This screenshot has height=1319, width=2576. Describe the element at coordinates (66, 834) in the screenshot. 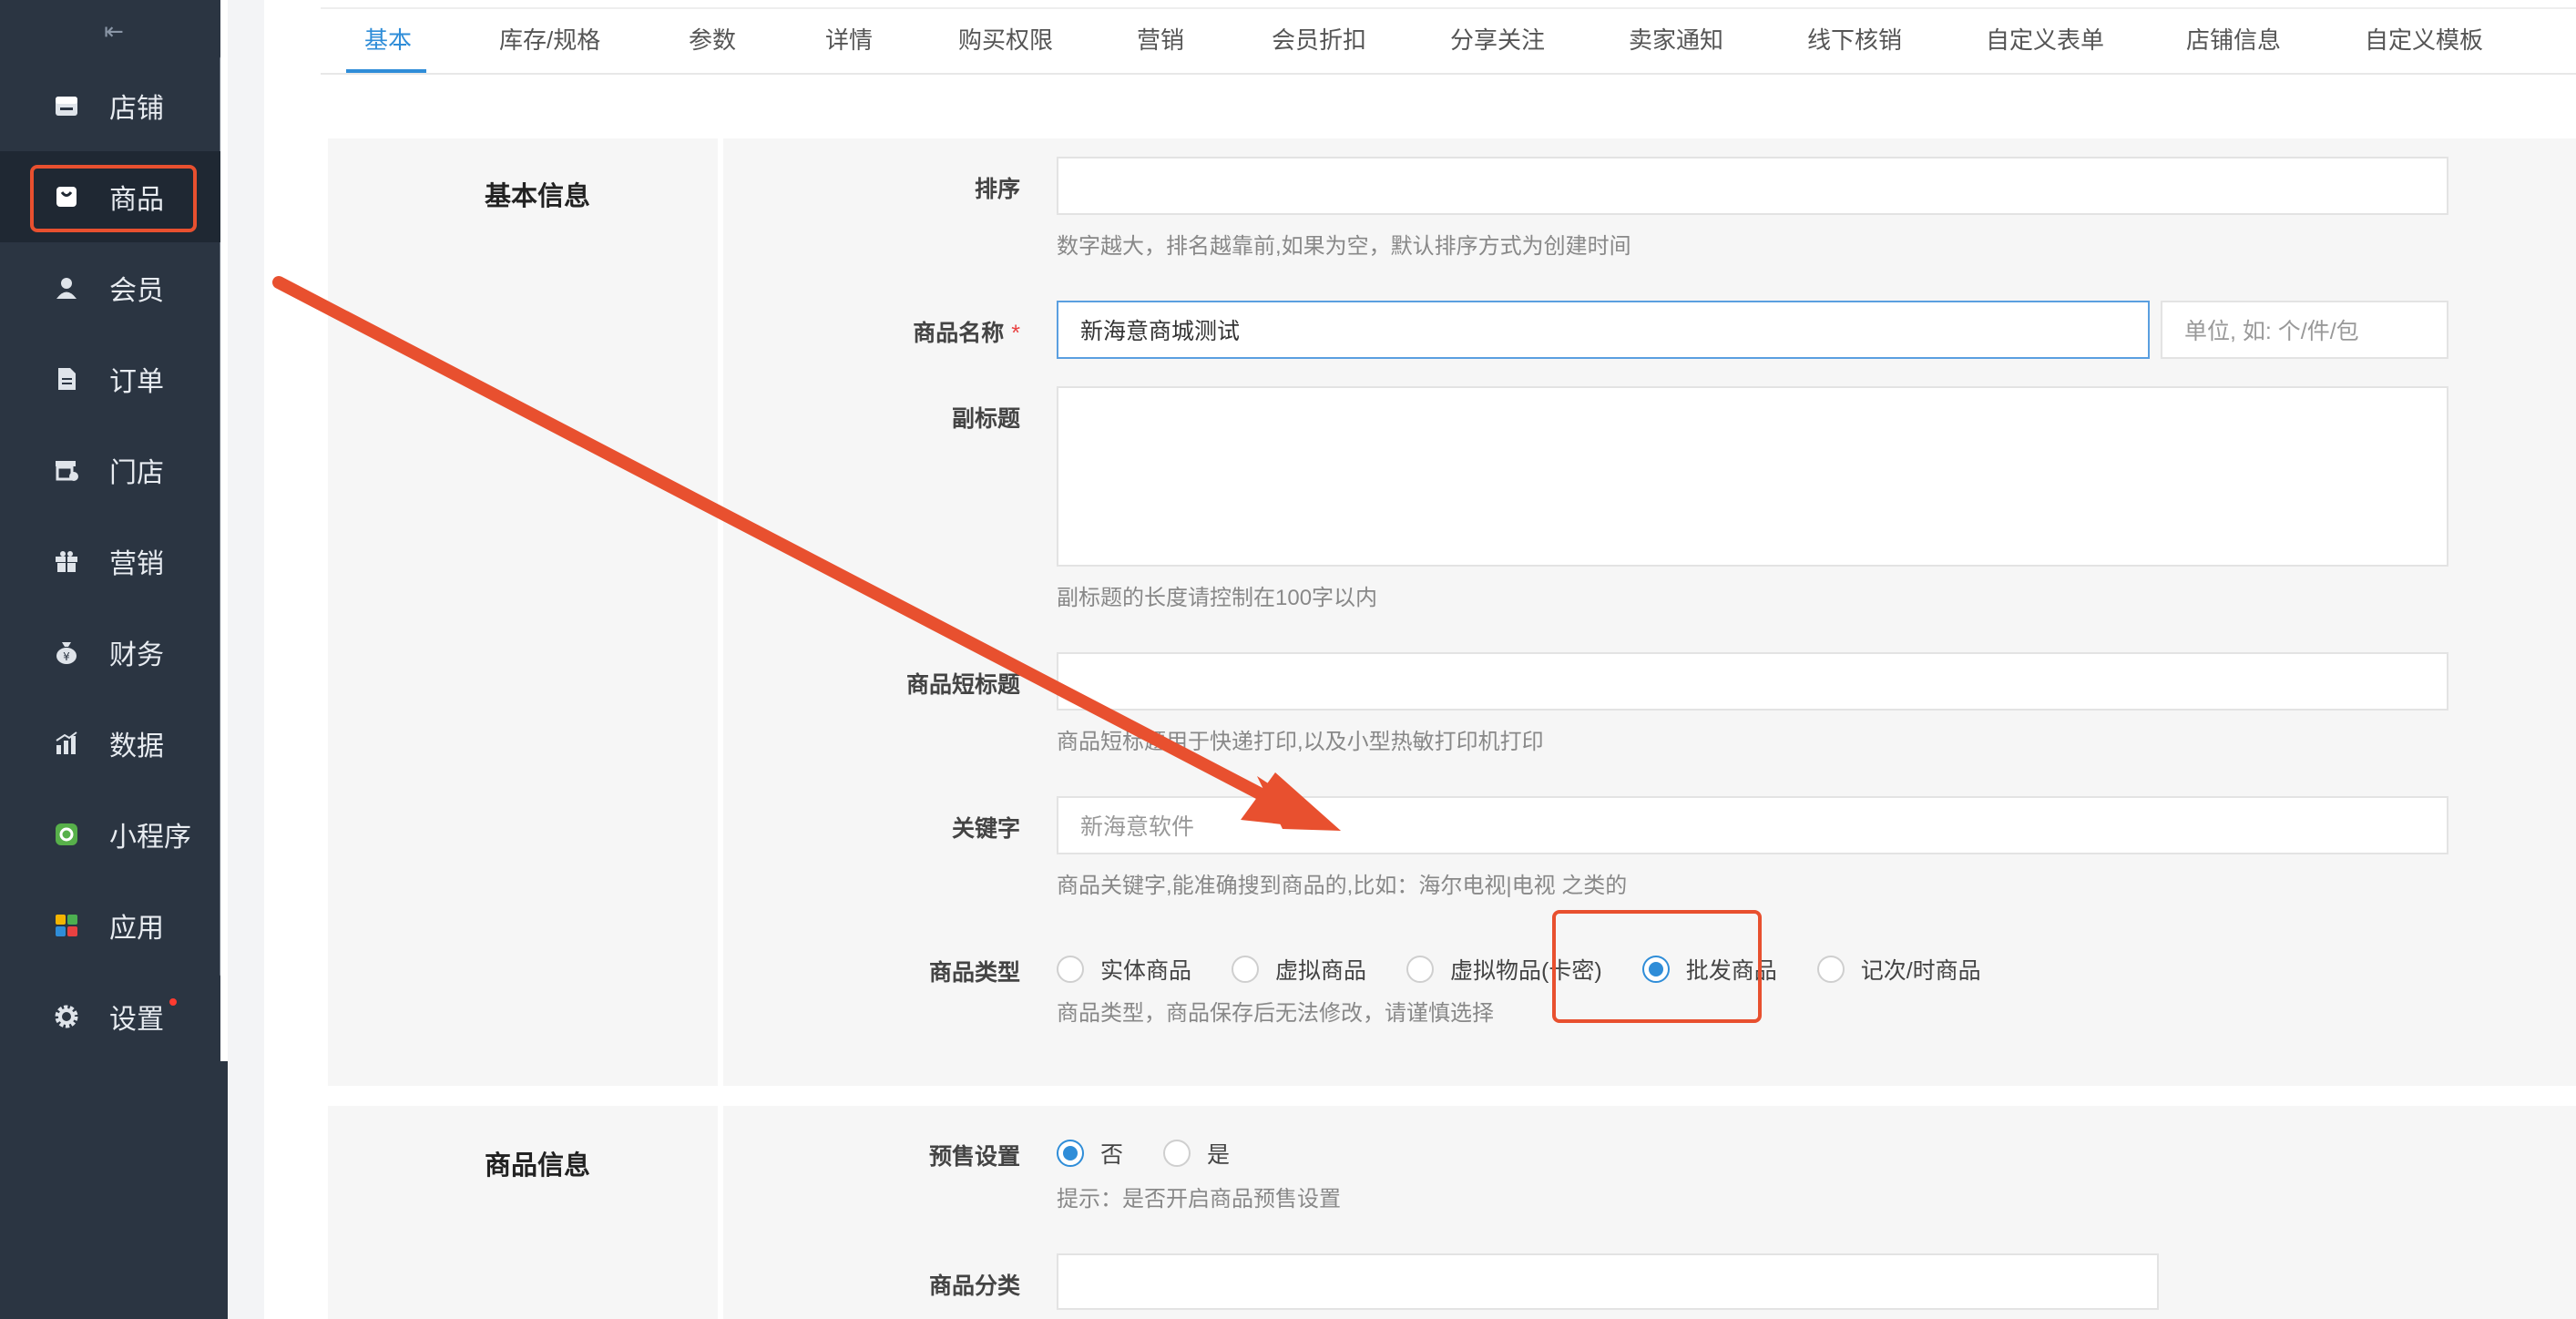

I see `miniprogram-icon` at that location.